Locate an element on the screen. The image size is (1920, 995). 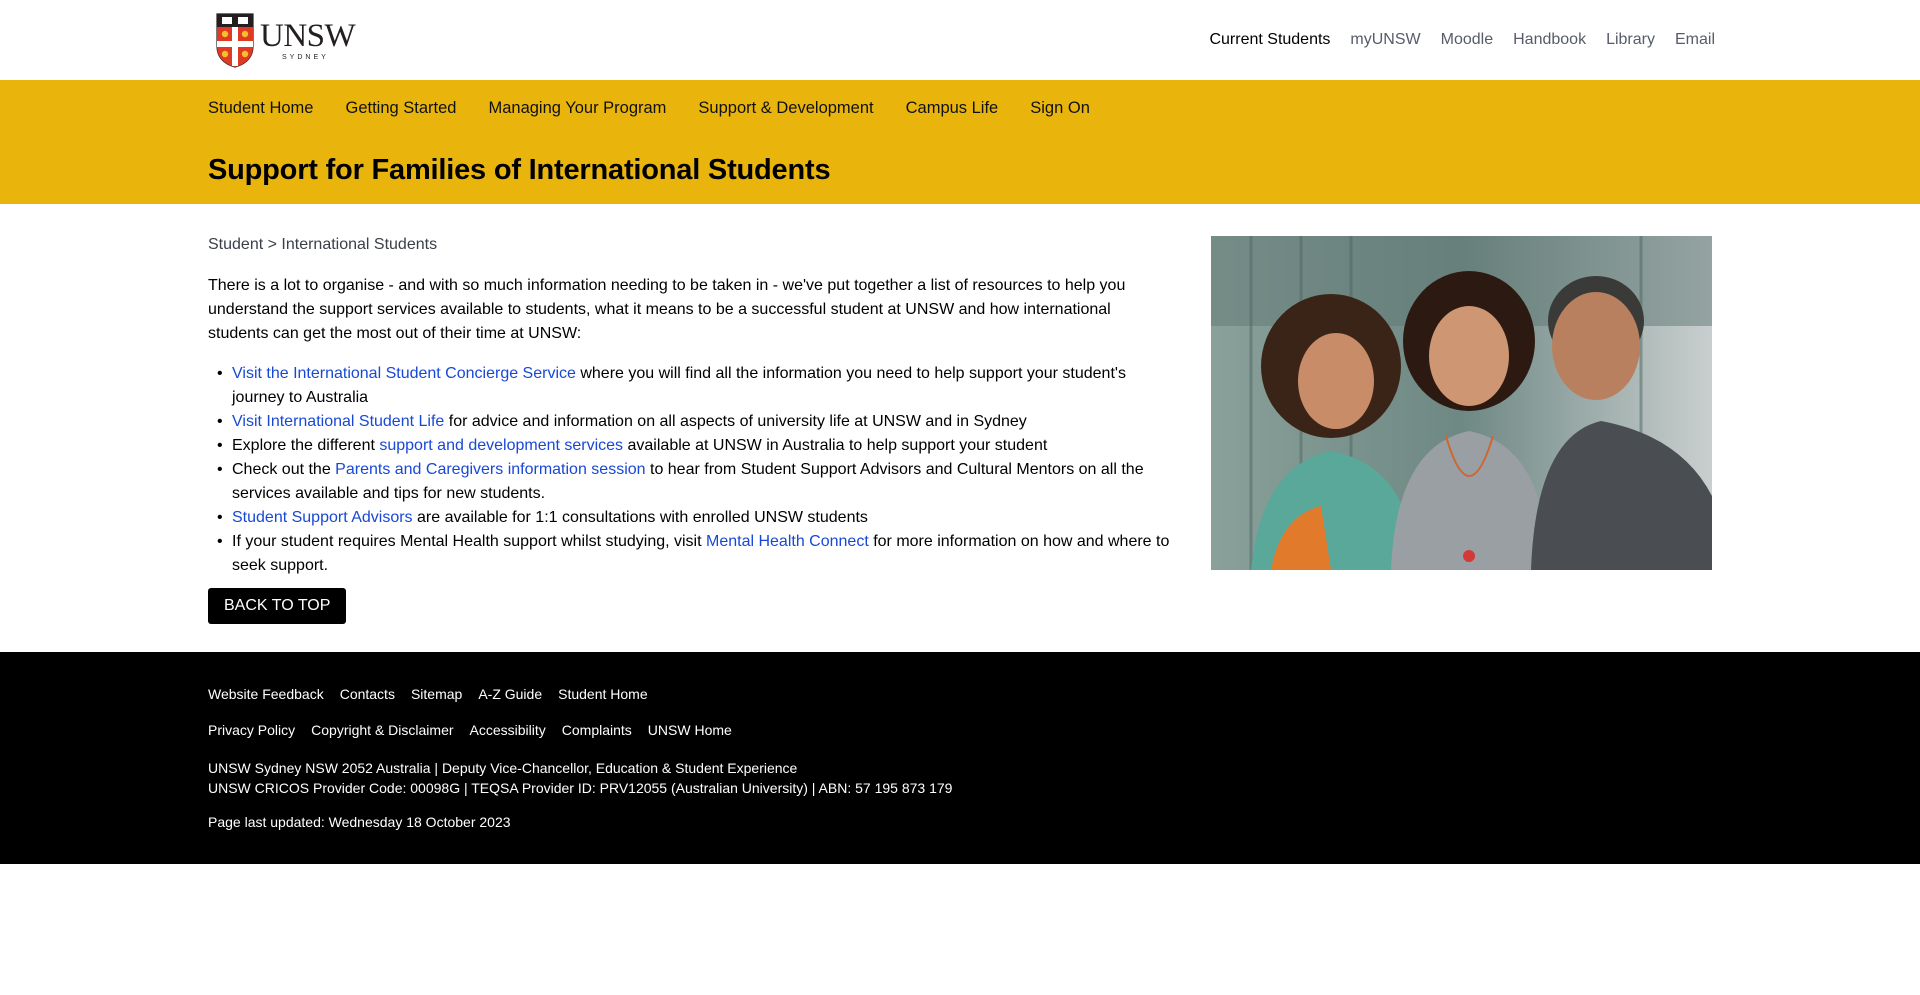
back-to-top-button: BACK TO TOP is located at coordinates (277, 606).